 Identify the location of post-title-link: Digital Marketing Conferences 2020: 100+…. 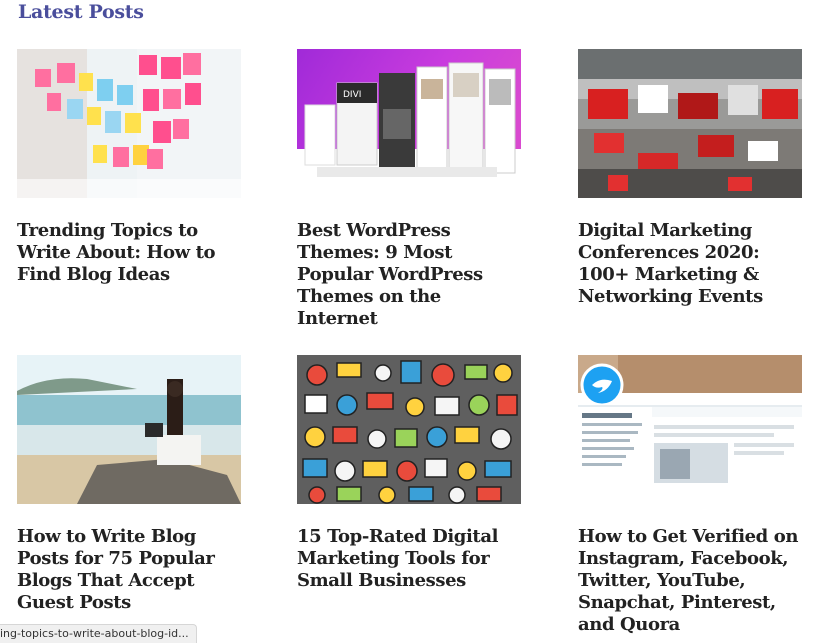
(690, 264).